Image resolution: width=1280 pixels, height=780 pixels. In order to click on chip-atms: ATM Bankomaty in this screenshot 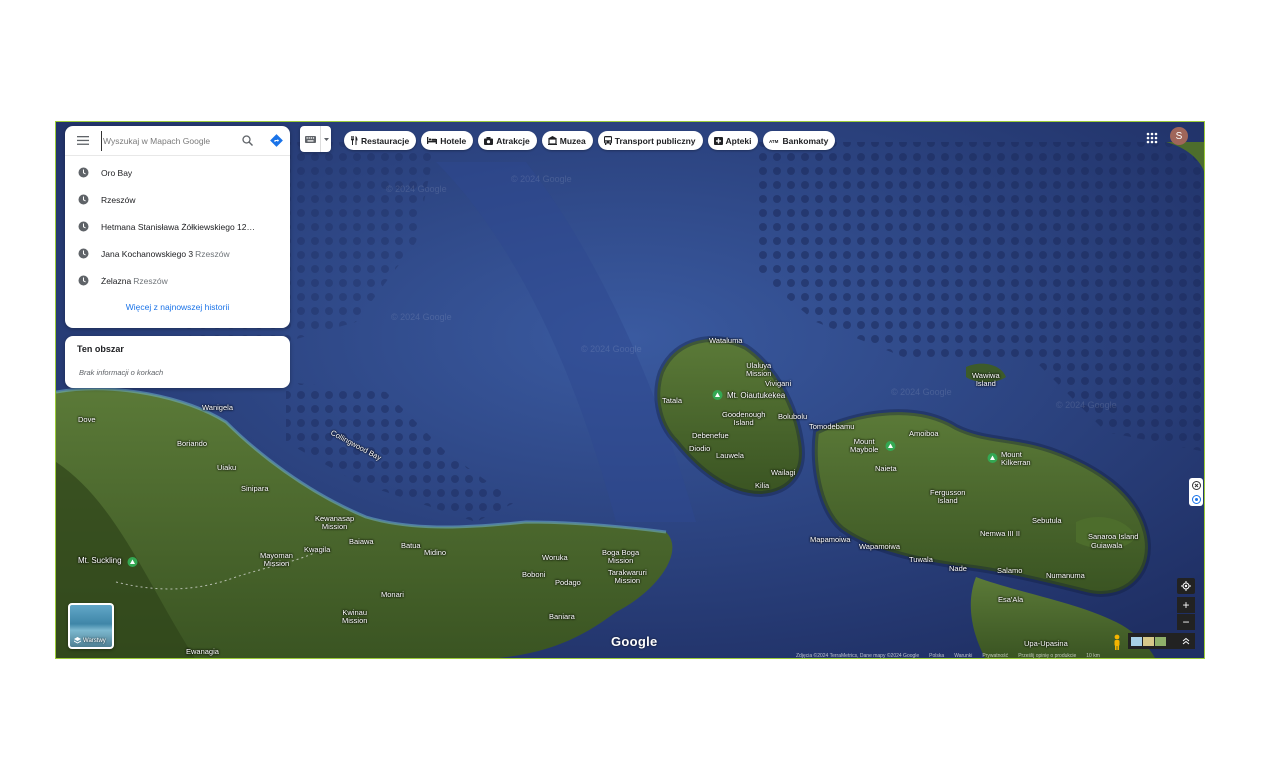, I will do `click(799, 140)`.